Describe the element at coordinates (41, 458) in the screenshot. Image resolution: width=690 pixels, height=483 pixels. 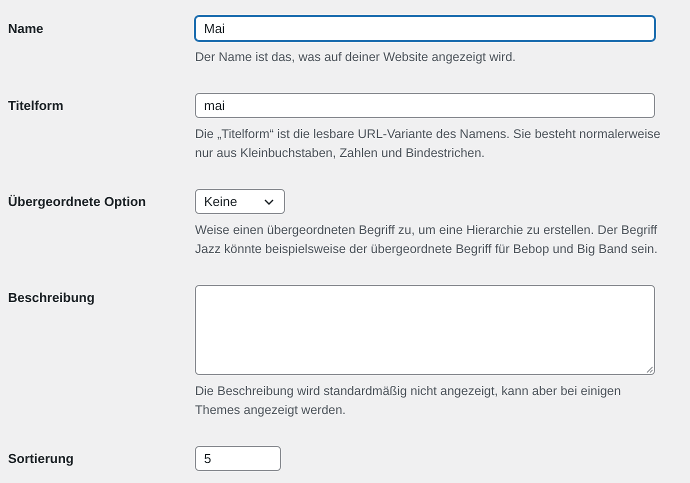
I see `field-label: Sortierung` at that location.